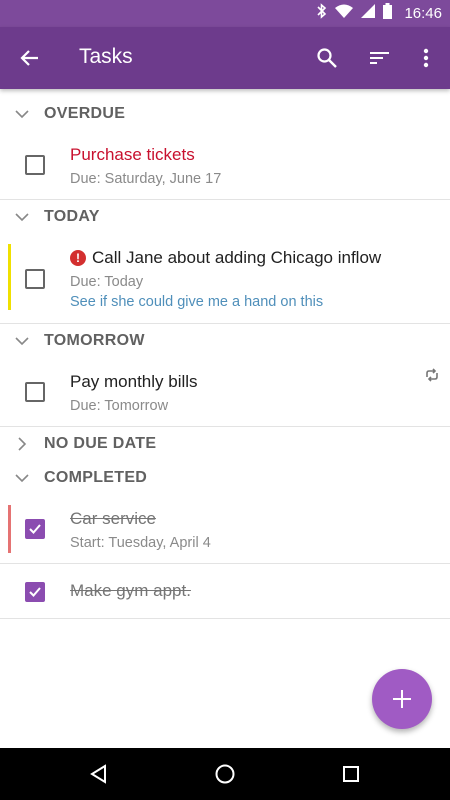 This screenshot has height=800, width=450. Describe the element at coordinates (388, 13) in the screenshot. I see `battery-icon` at that location.